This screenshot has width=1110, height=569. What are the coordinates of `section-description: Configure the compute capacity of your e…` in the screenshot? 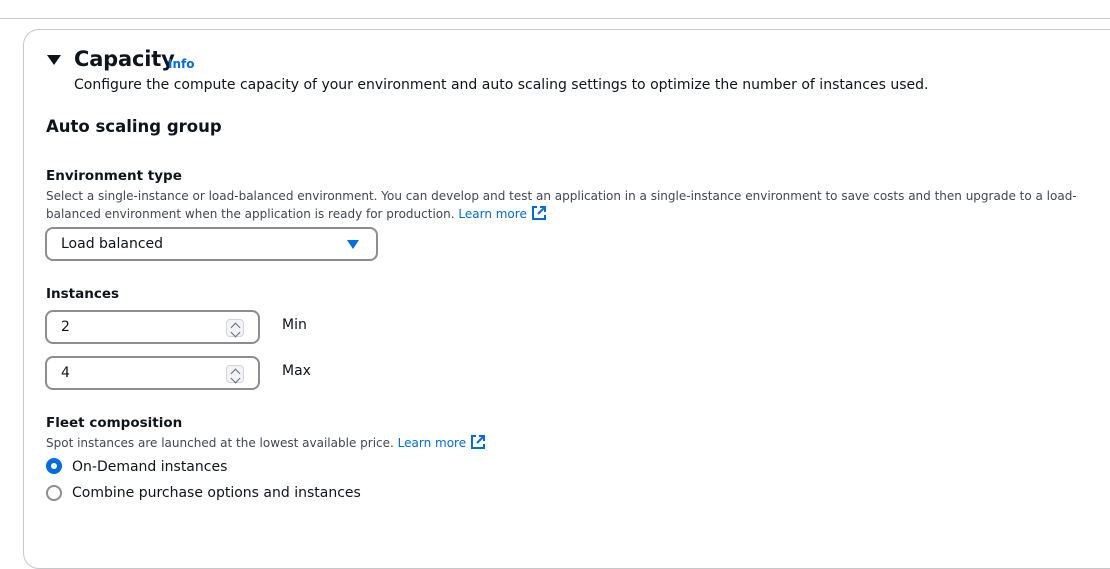 It's located at (501, 85).